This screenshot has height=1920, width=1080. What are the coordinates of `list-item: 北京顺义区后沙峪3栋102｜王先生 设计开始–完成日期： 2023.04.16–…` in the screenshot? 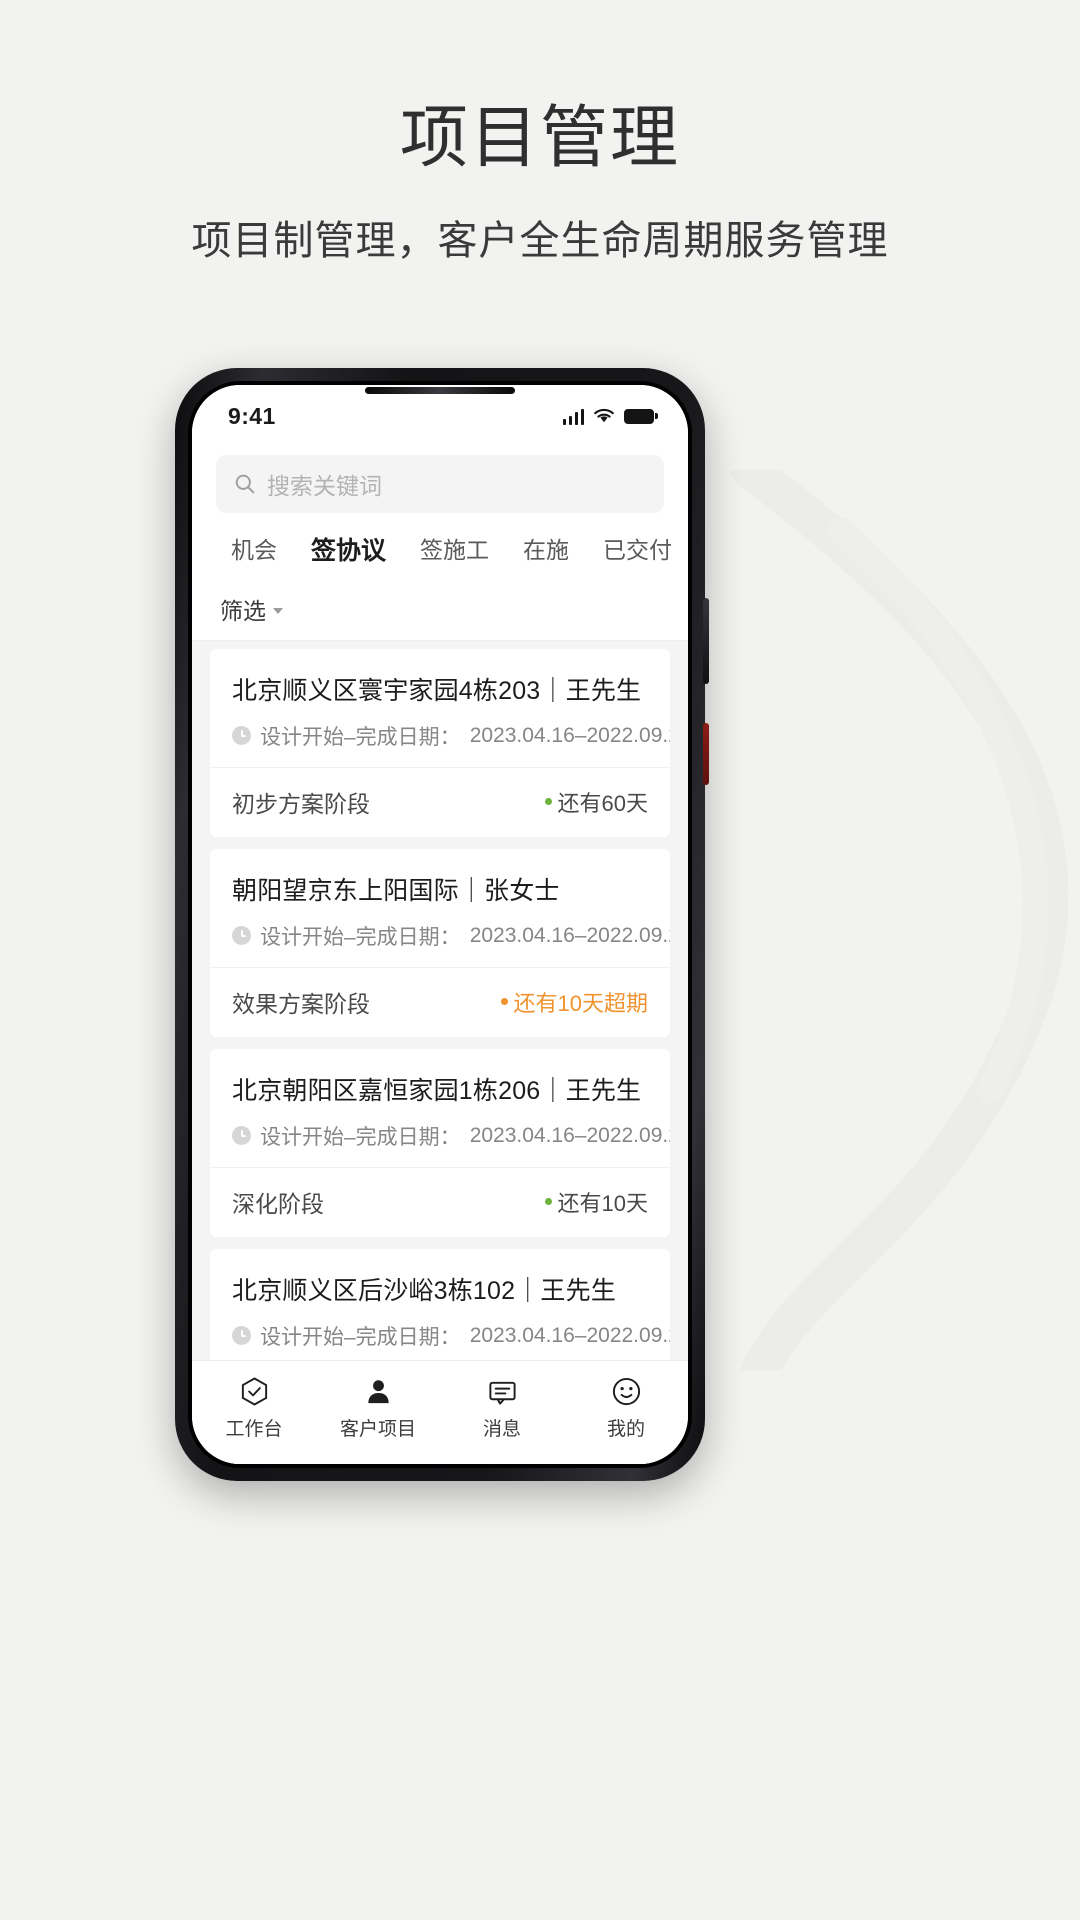 It's located at (440, 1304).